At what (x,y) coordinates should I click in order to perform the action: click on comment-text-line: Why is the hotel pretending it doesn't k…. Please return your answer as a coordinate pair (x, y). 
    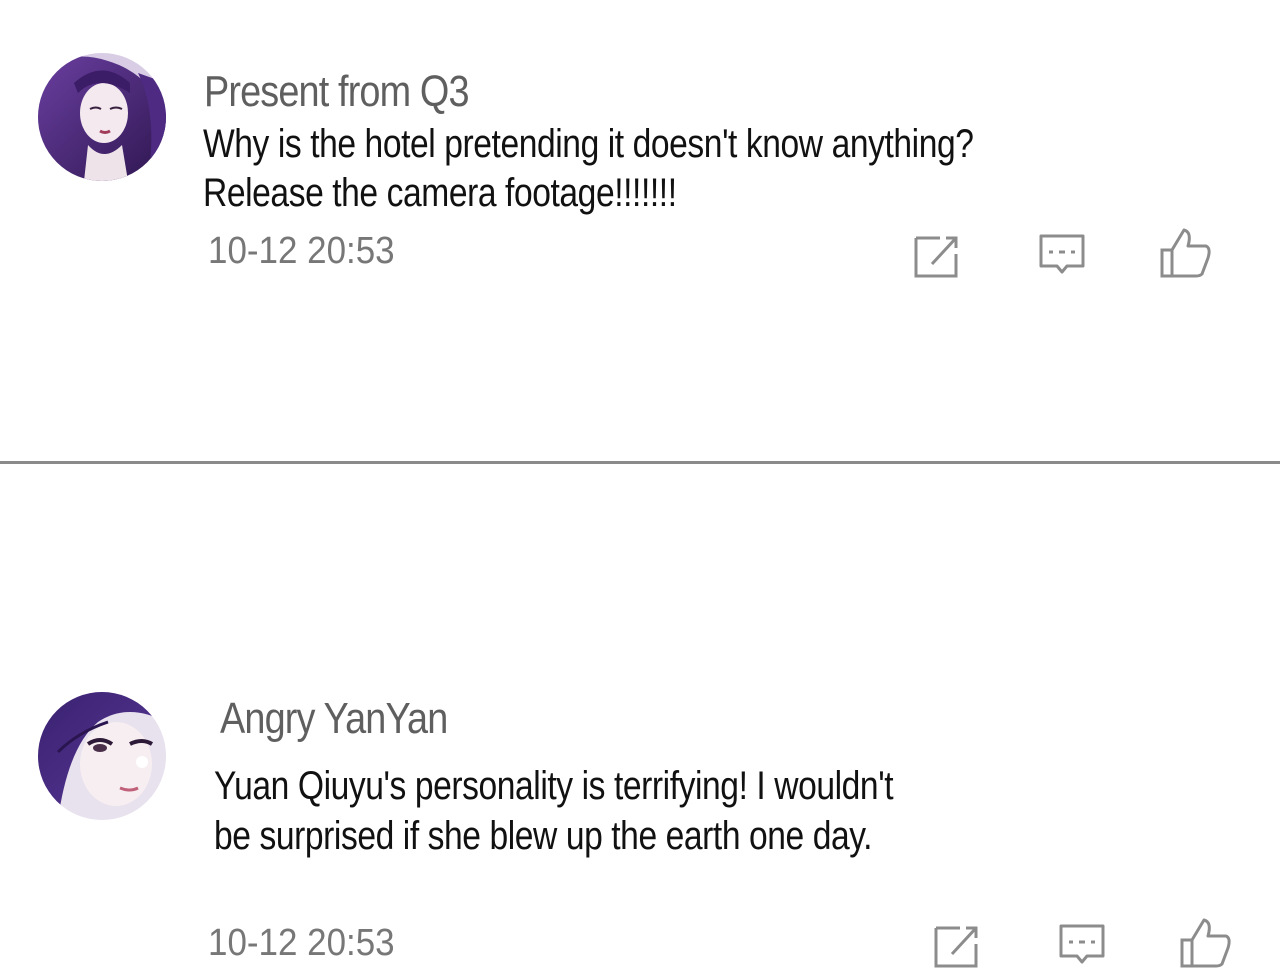
    Looking at the image, I should click on (588, 144).